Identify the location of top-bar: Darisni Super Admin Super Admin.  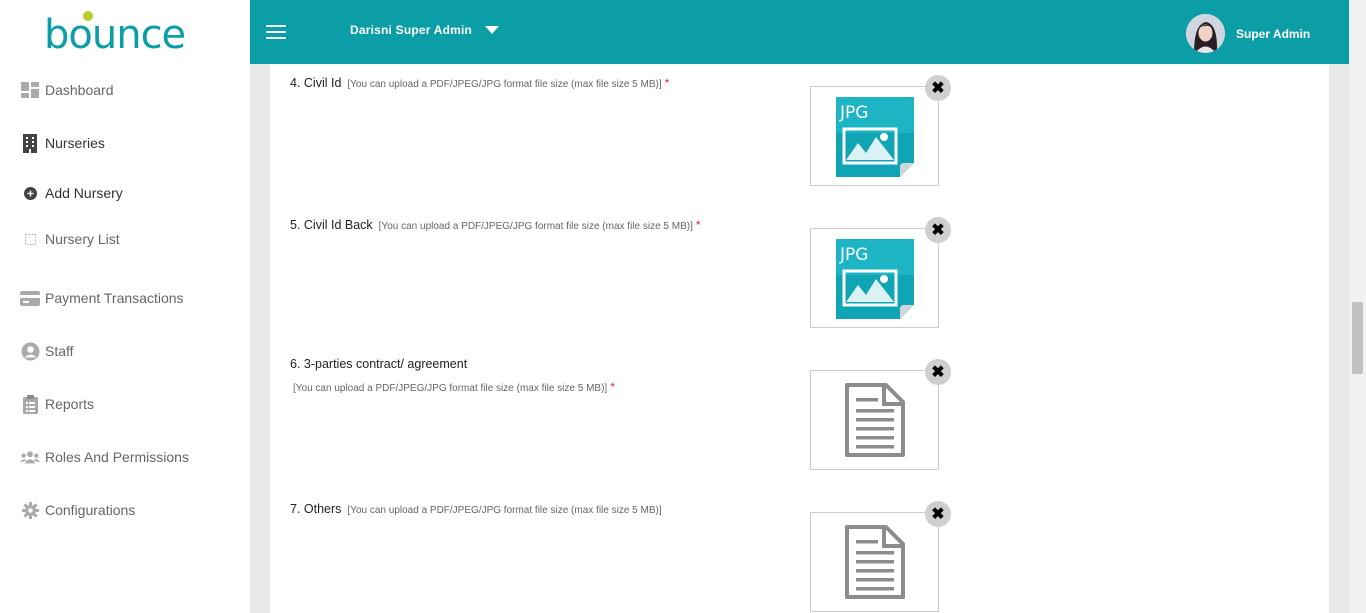
(799, 32).